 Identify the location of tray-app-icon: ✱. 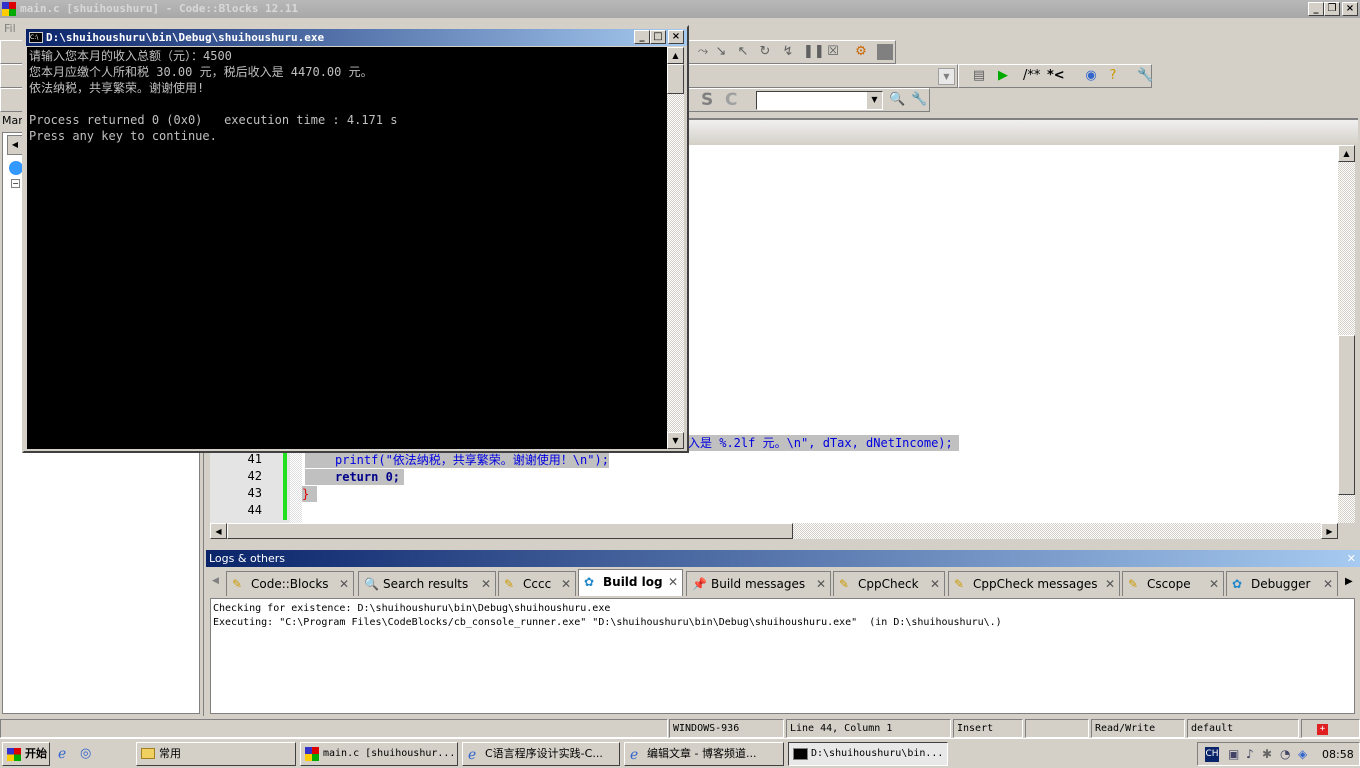
(1267, 754).